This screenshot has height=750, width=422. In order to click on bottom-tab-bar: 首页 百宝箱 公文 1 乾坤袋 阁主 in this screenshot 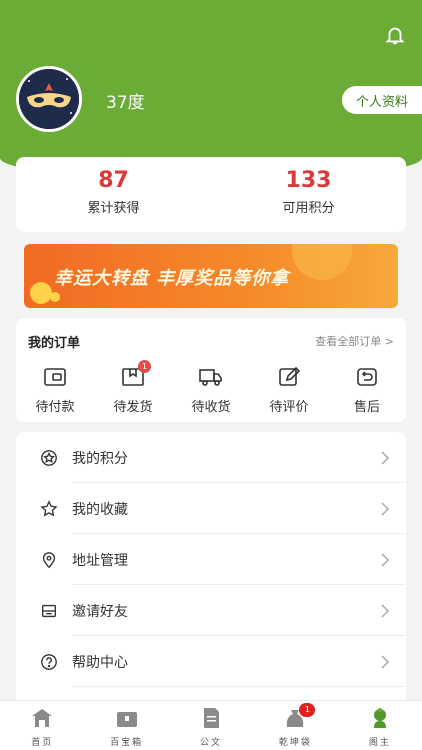, I will do `click(211, 725)`.